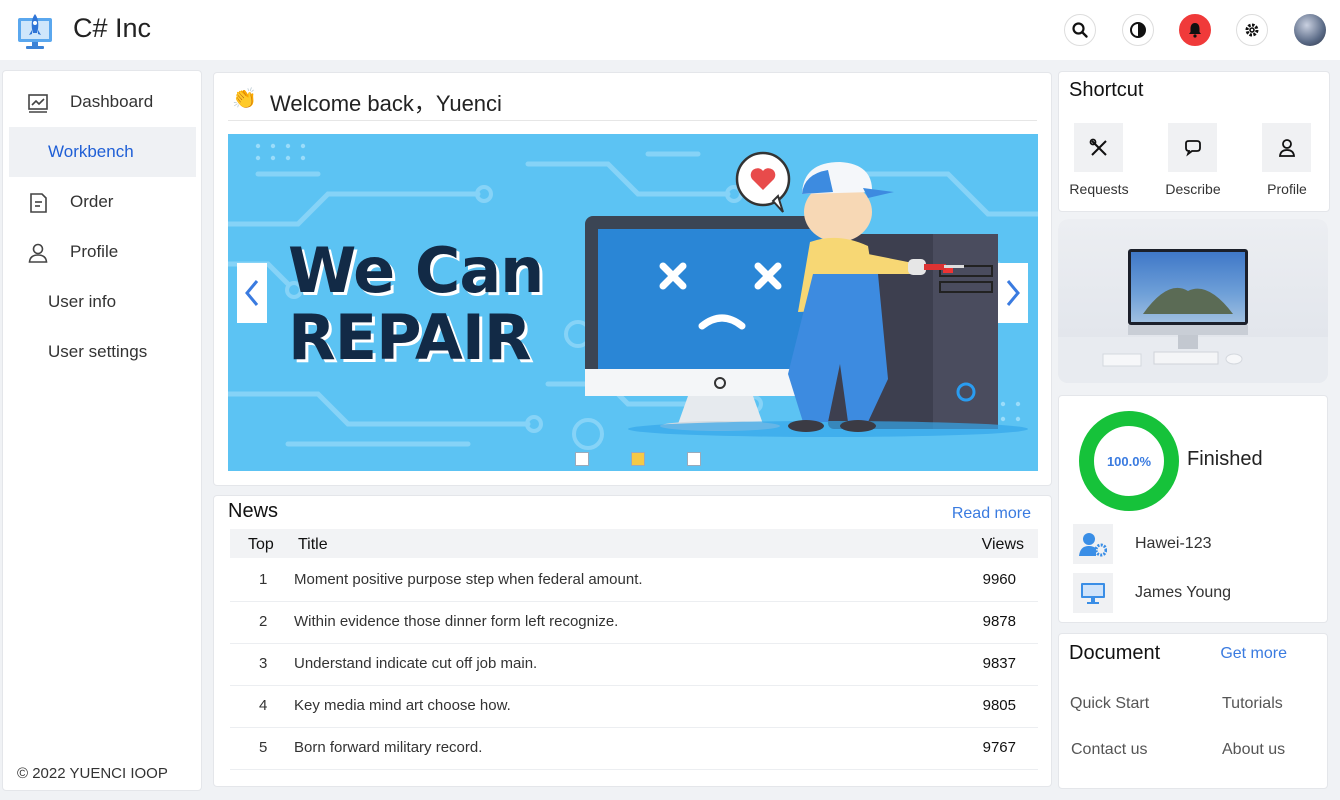 This screenshot has width=1340, height=800. I want to click on avatar, so click(1310, 30).